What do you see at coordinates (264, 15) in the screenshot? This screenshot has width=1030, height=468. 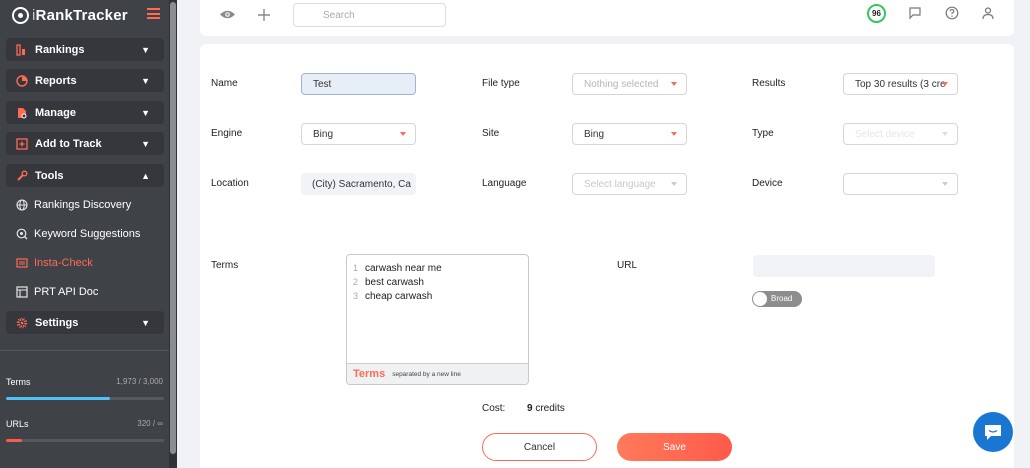 I see `plus-icon` at bounding box center [264, 15].